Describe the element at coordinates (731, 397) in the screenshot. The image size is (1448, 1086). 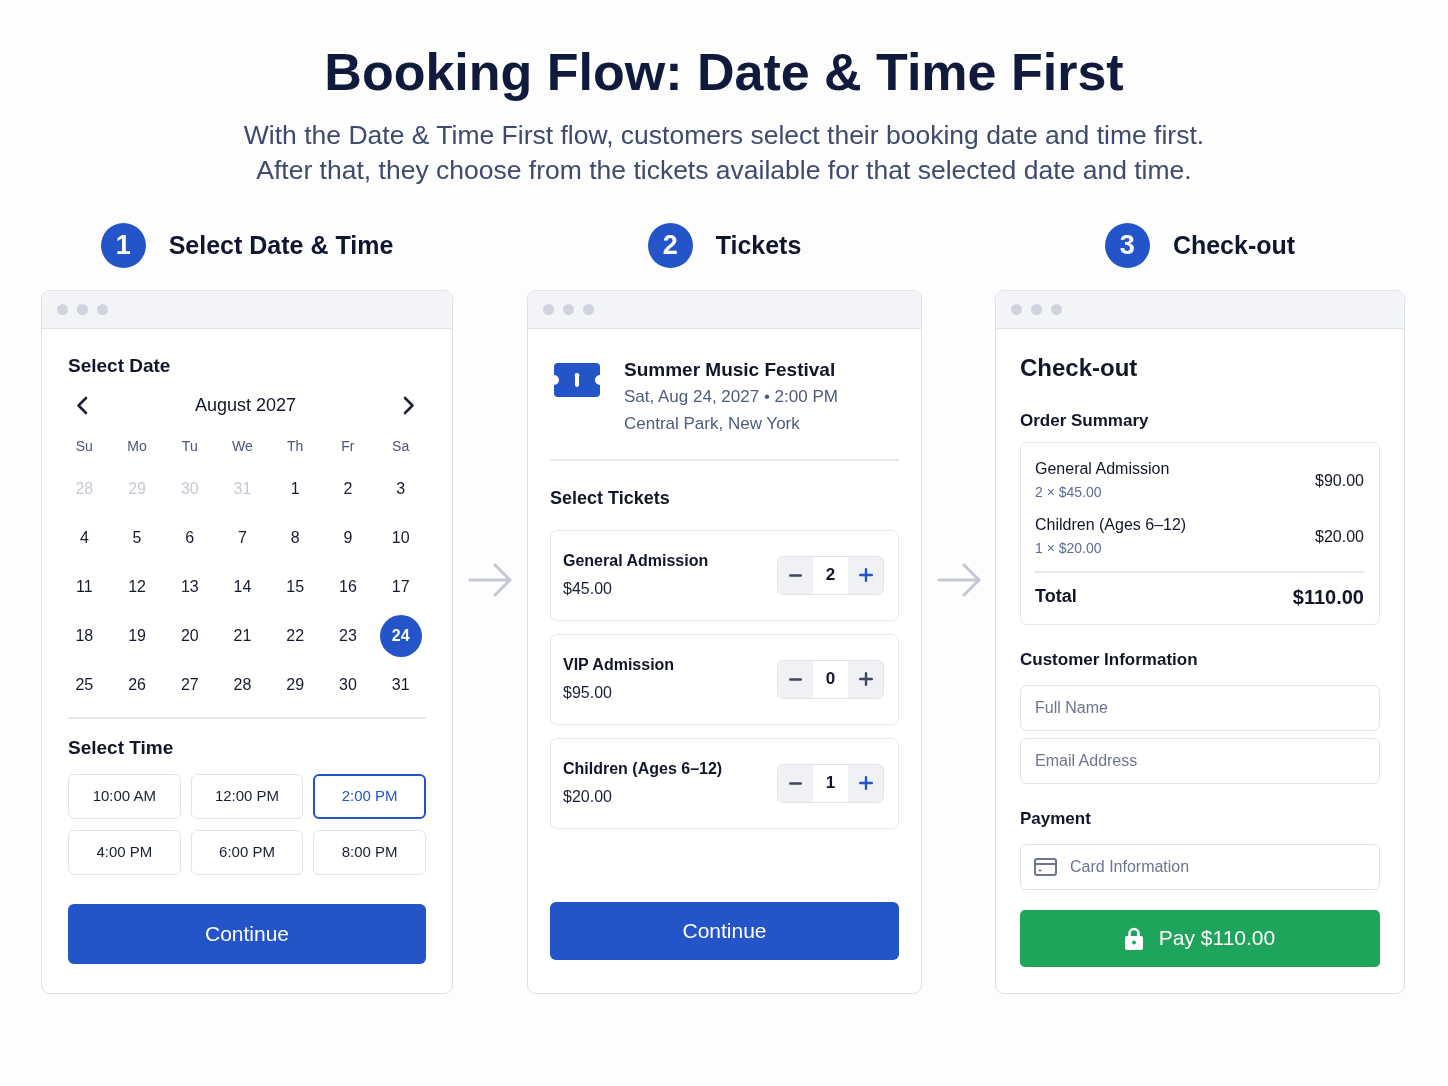
I see `event-datetime: Sat, Aug 24, 2027 • 2:00 PM` at that location.